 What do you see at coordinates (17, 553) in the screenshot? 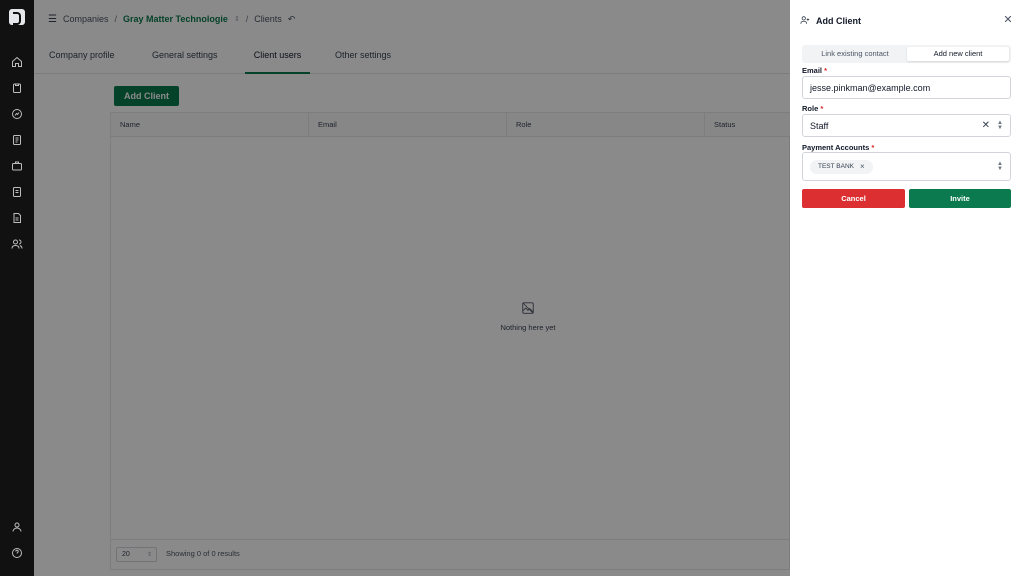
I see `help-icon` at bounding box center [17, 553].